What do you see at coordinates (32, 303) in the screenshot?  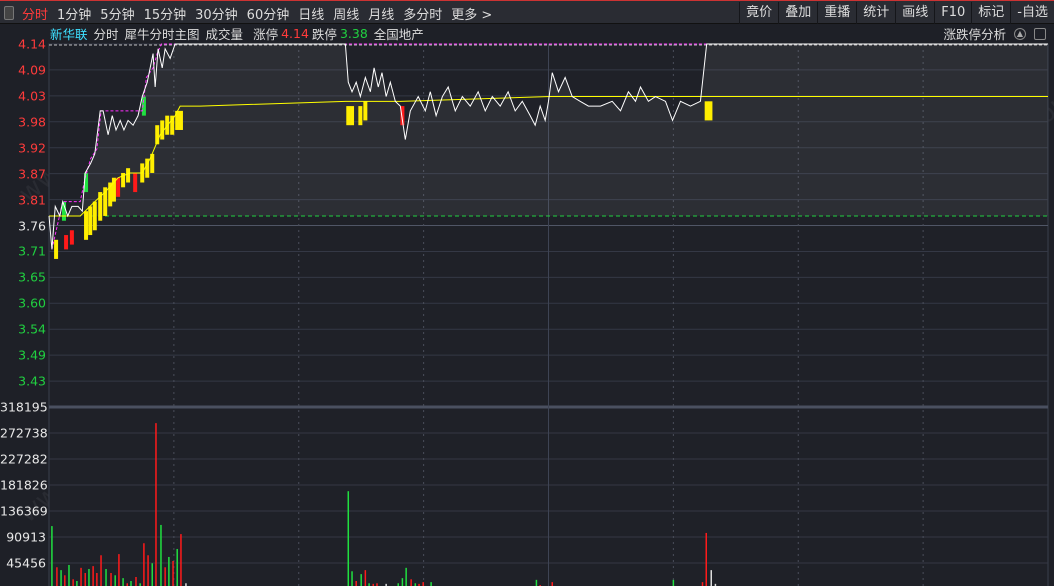 I see `price-axis-label: 3.60` at bounding box center [32, 303].